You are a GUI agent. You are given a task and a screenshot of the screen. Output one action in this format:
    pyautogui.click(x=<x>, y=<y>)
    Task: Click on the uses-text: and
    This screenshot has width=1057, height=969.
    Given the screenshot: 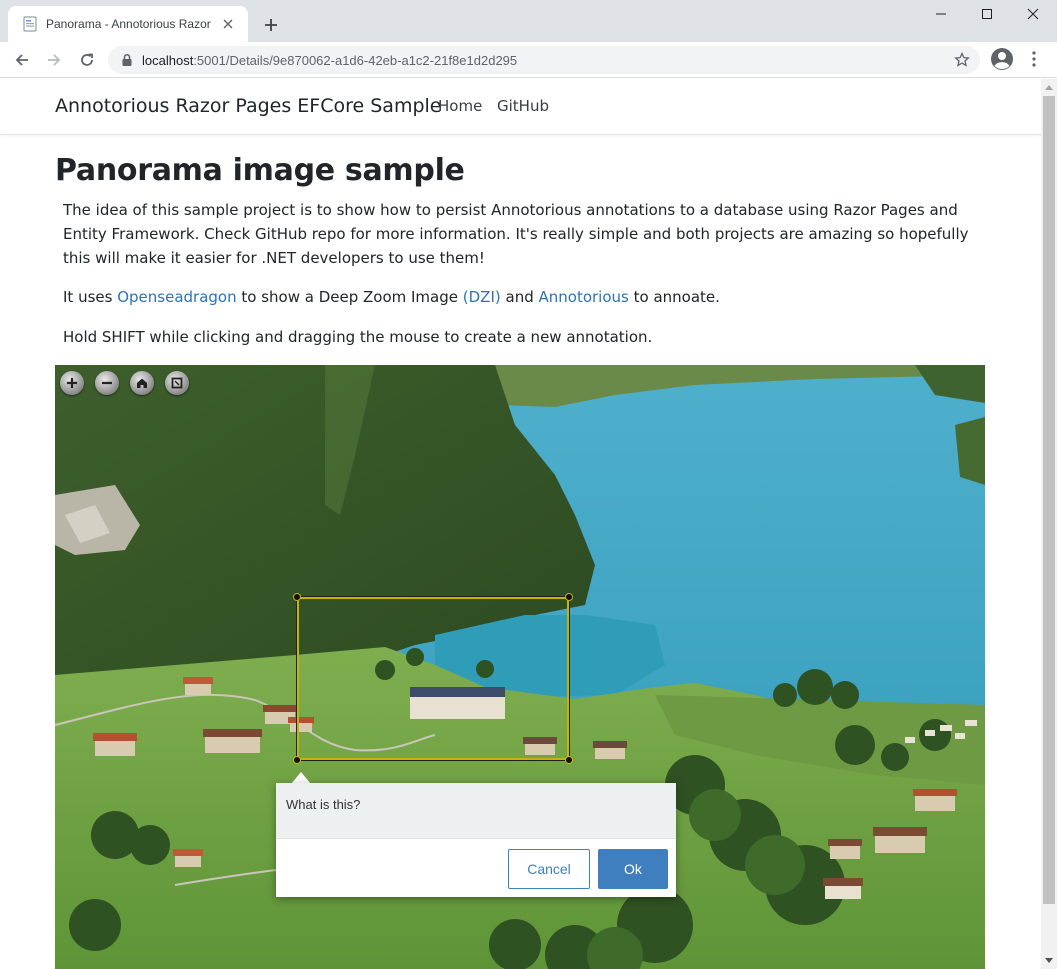 What is the action you would take?
    pyautogui.click(x=519, y=297)
    